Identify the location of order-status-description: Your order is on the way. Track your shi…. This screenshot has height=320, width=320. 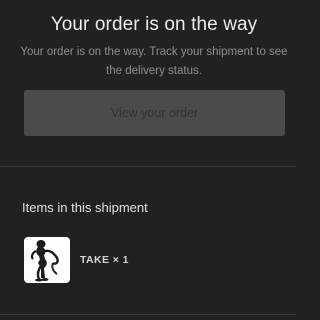
(154, 61).